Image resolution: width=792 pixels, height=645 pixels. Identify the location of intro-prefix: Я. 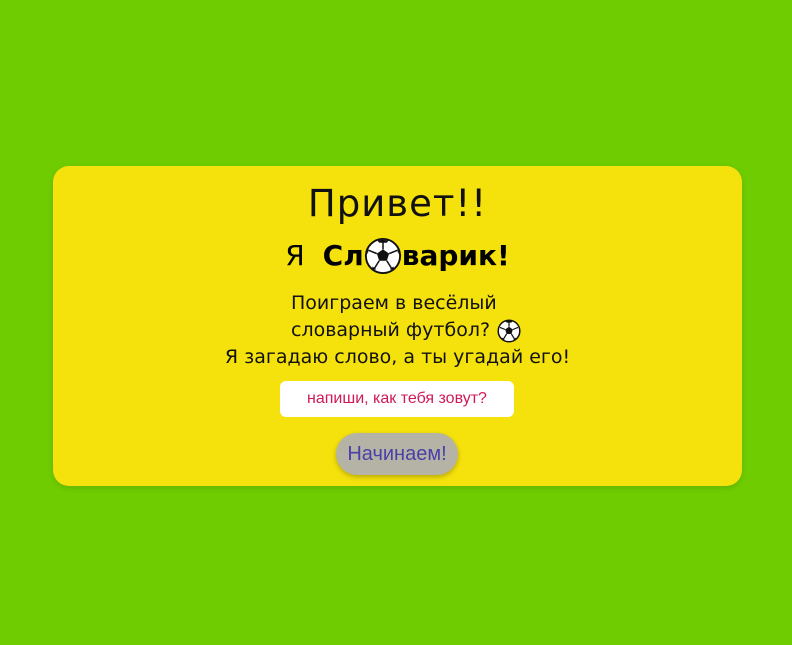
(295, 255).